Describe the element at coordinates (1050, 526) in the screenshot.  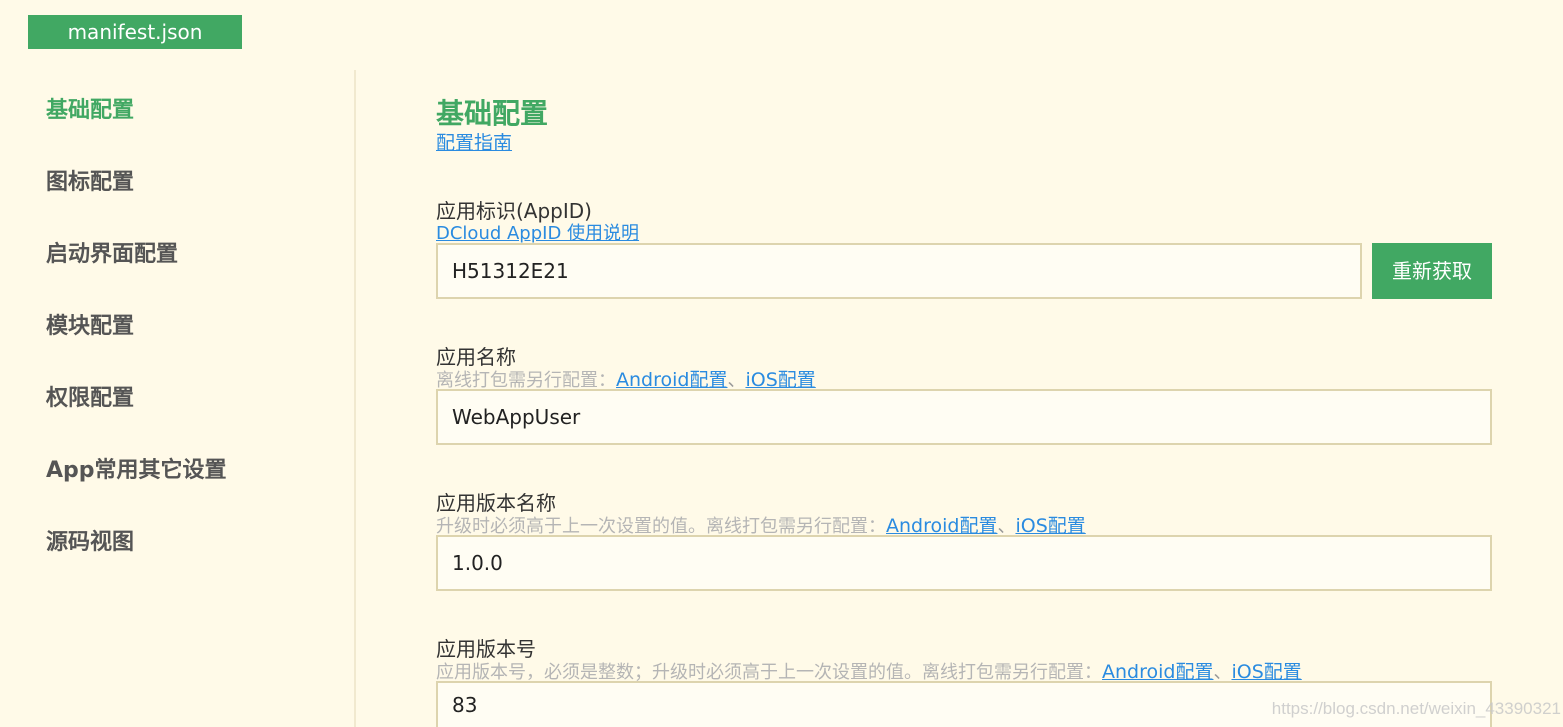
I see `version-name-ios-link: iOS配置` at that location.